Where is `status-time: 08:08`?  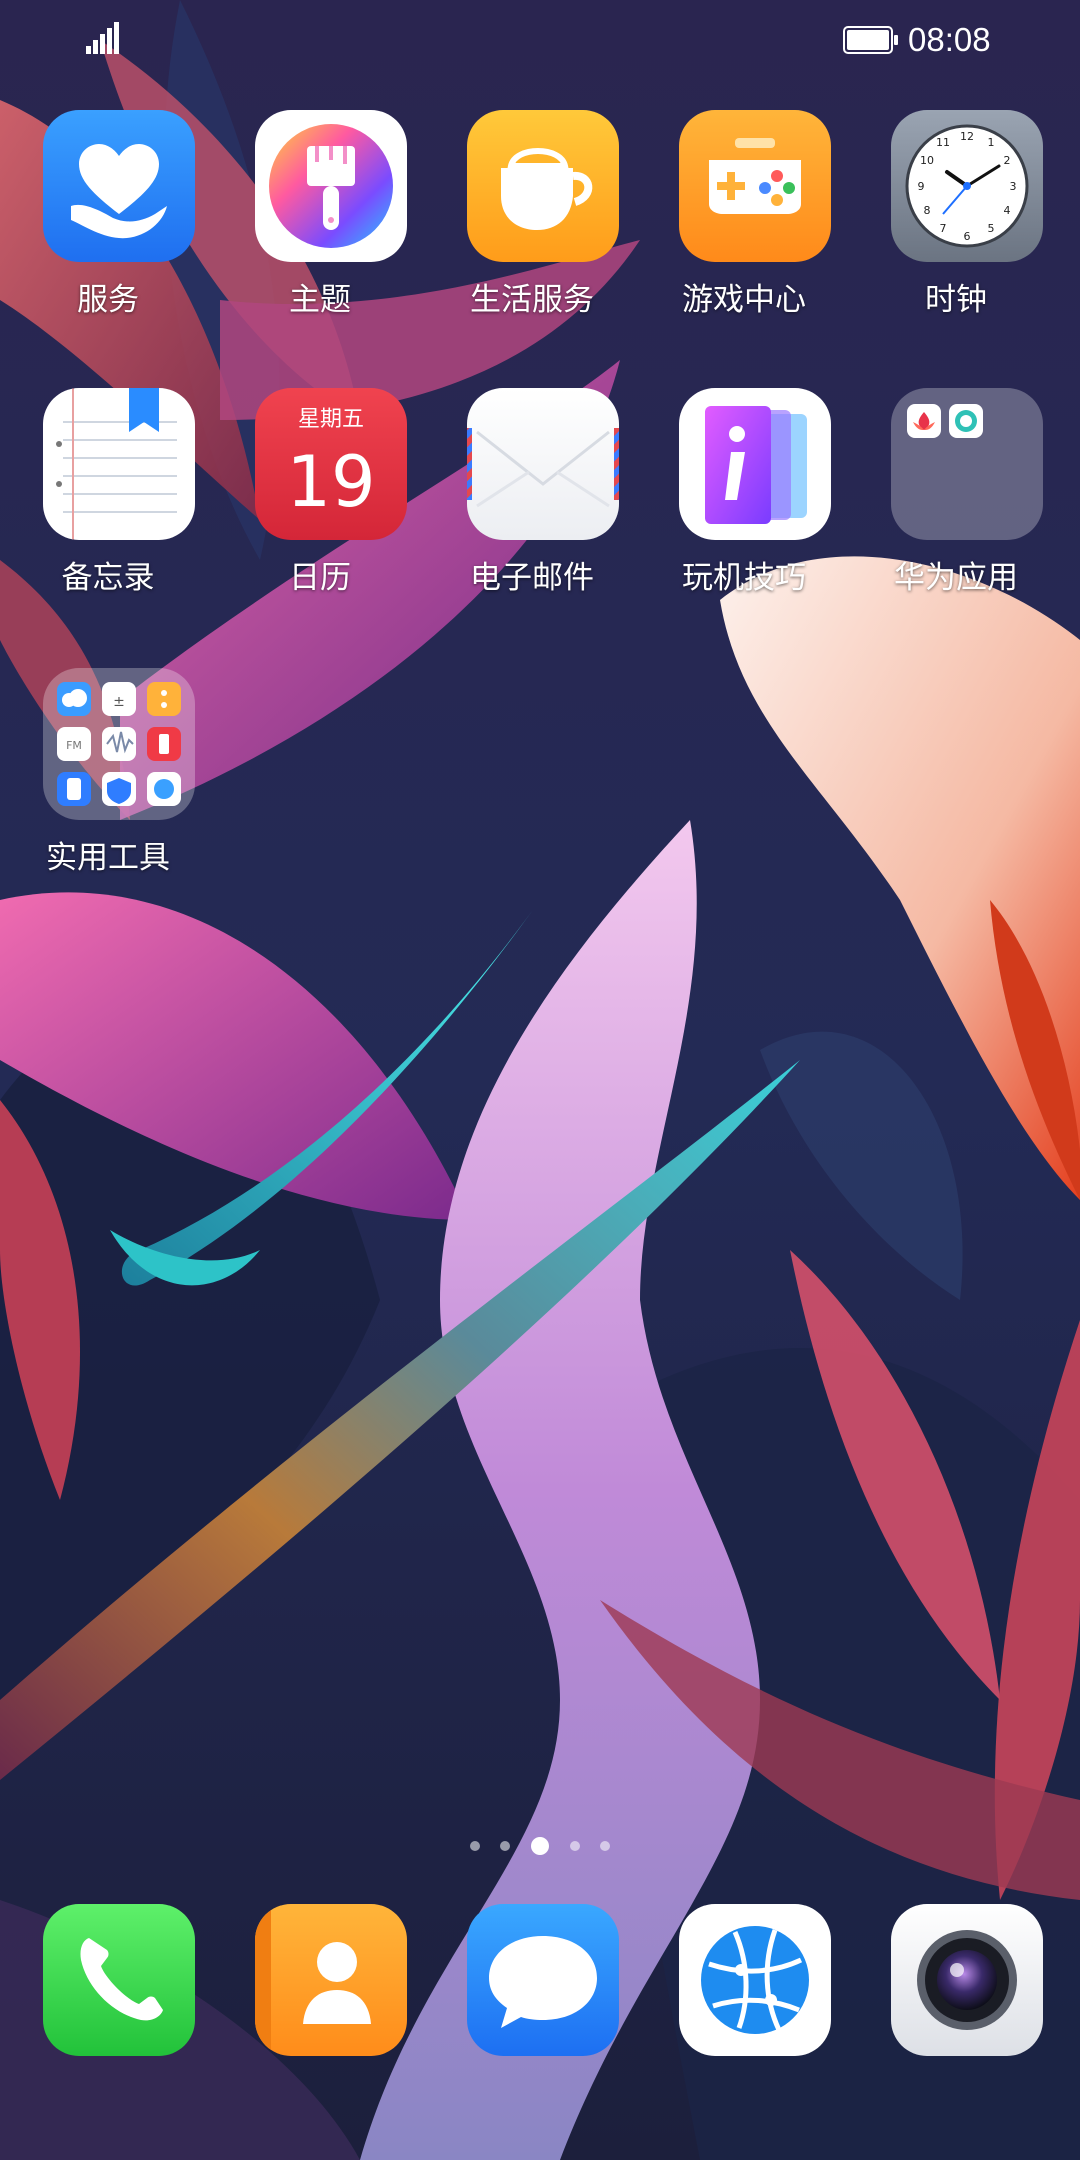 status-time: 08:08 is located at coordinates (949, 39).